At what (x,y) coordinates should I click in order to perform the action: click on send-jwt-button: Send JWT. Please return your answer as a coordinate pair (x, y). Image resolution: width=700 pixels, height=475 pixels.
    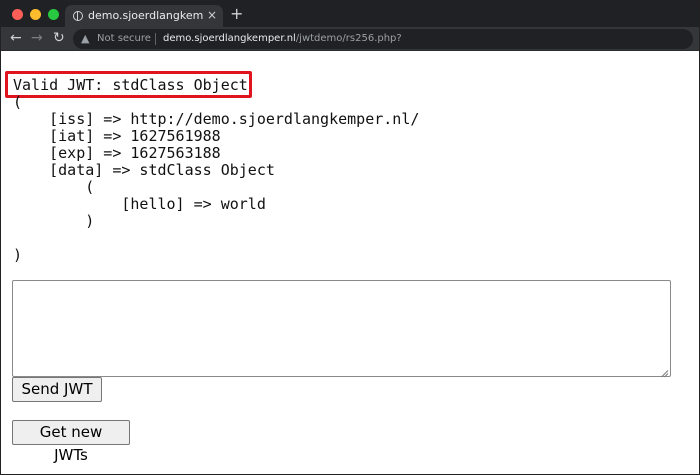
    Looking at the image, I should click on (57, 389).